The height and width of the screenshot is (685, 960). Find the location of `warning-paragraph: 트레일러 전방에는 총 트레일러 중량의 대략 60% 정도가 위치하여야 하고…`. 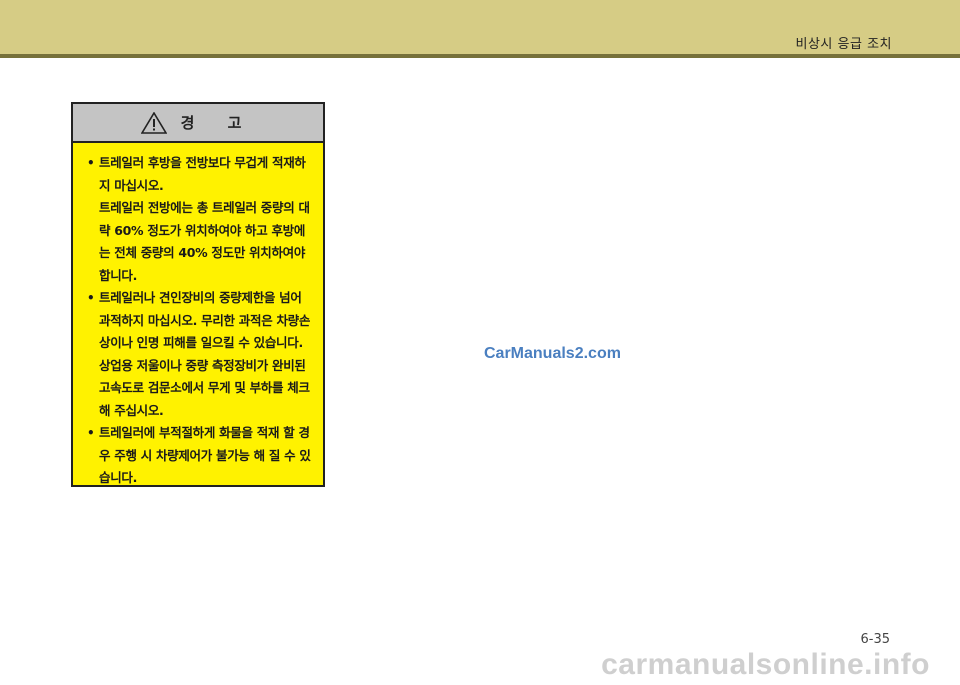

warning-paragraph: 트레일러 전방에는 총 트레일러 중량의 대략 60% 정도가 위치하여야 하고… is located at coordinates (204, 241).